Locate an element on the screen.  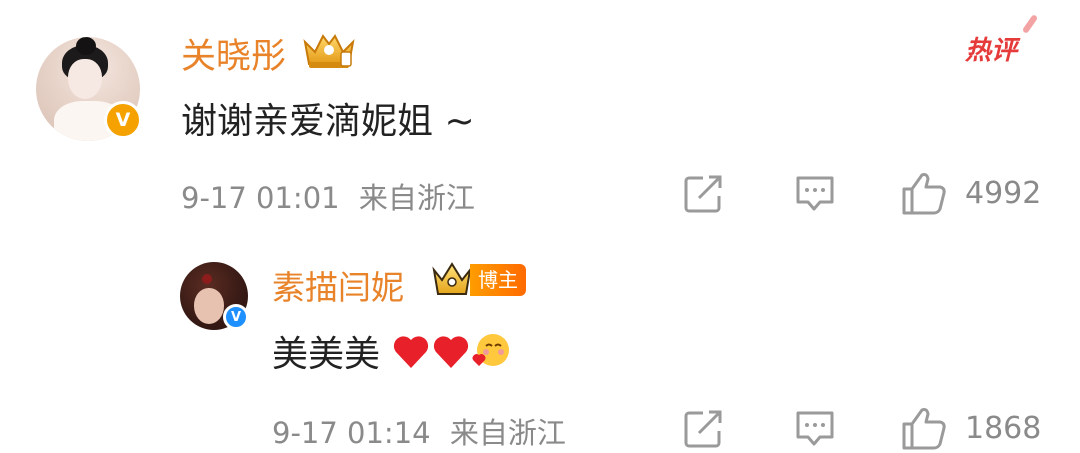
like-count: 4992 is located at coordinates (1003, 193).